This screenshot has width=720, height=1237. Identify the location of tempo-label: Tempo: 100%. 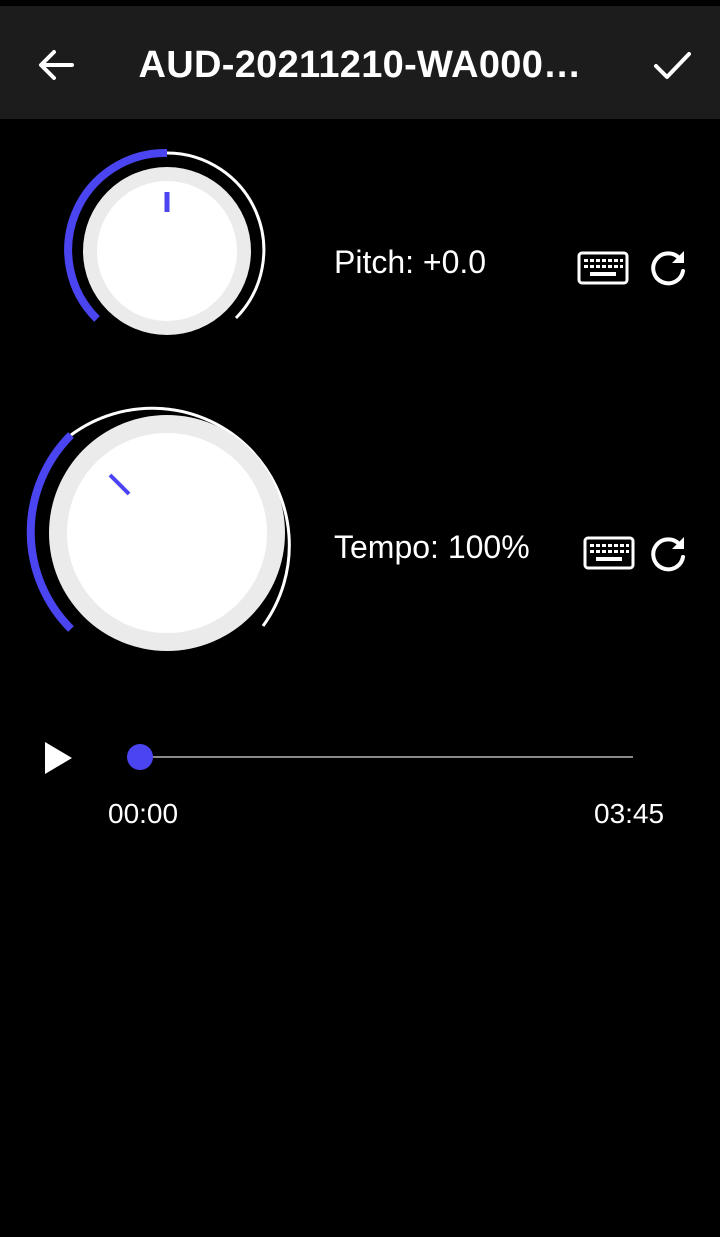
(432, 547).